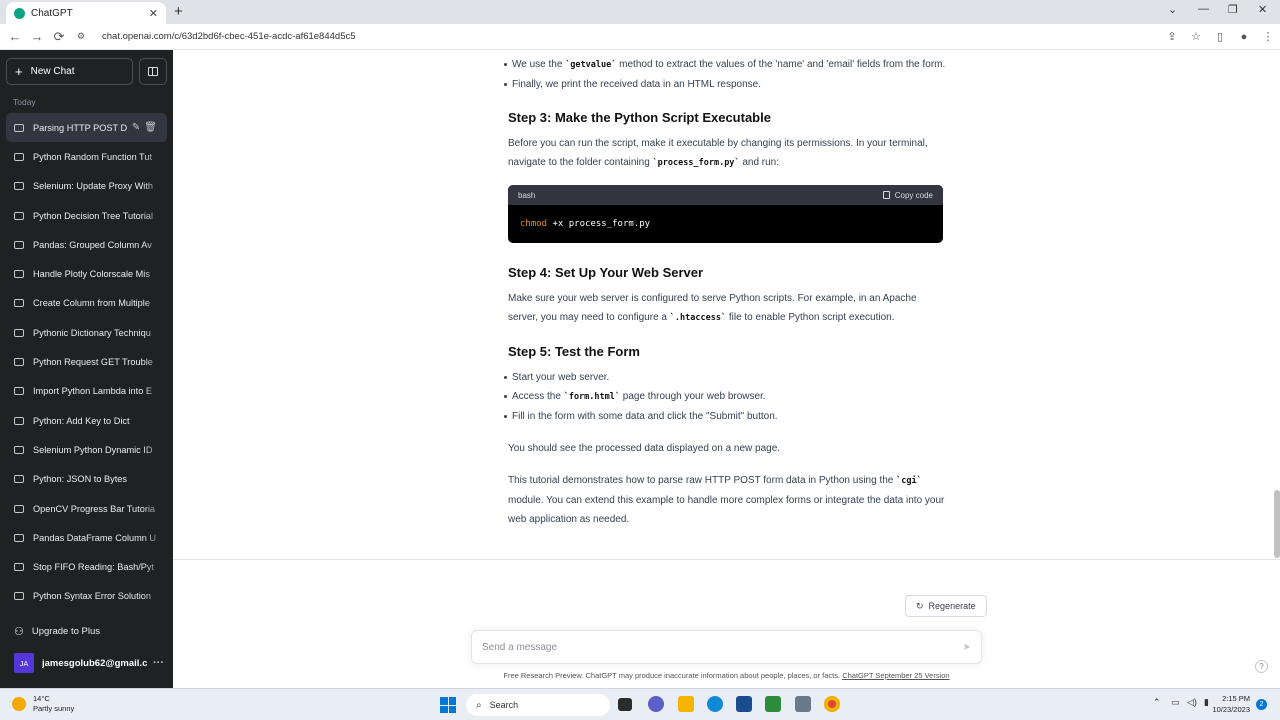 This screenshot has height=720, width=1280. I want to click on file-explorer-icon, so click(686, 704).